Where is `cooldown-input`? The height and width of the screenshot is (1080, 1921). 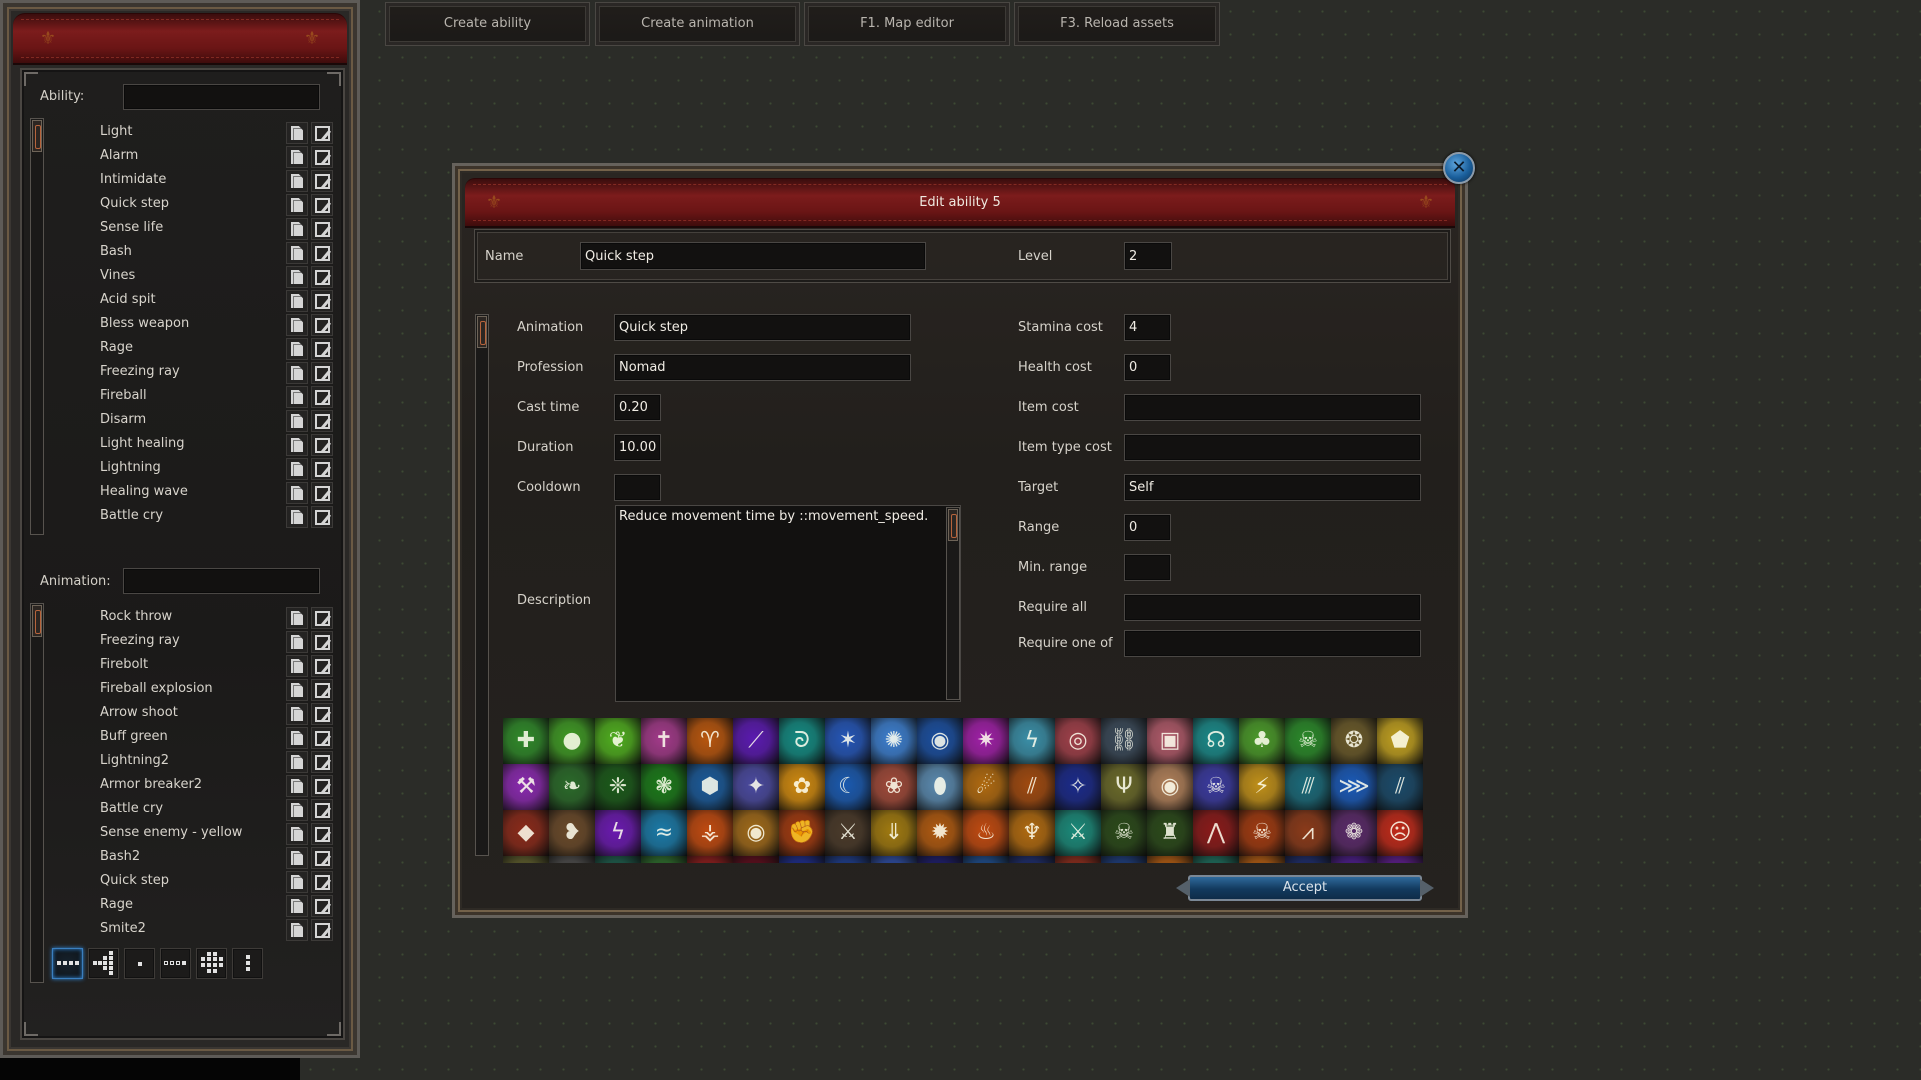
cooldown-input is located at coordinates (637, 487).